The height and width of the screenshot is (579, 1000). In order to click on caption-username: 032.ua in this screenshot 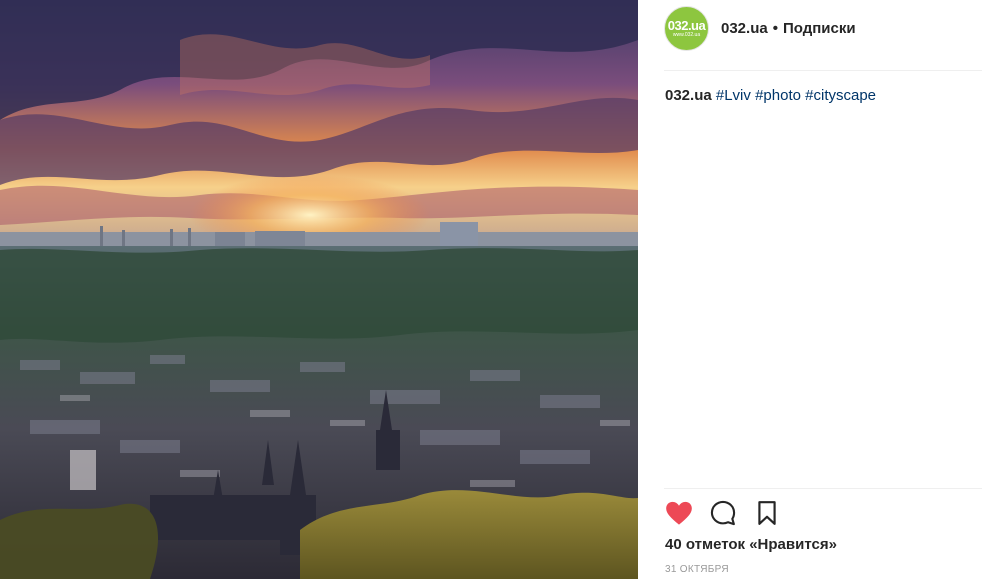, I will do `click(688, 95)`.